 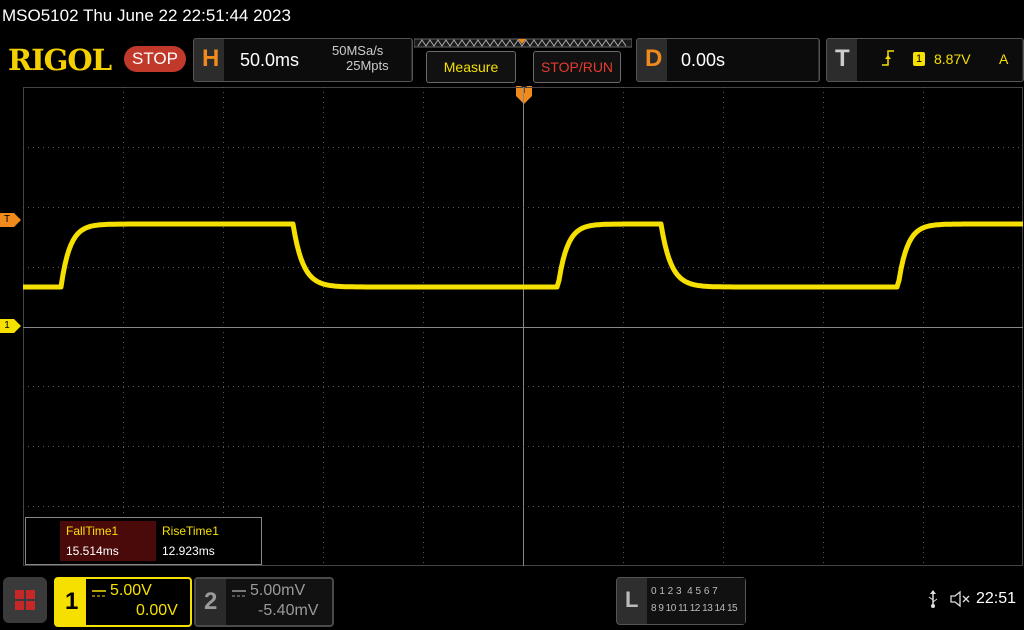 I want to click on measurement-value: 15.514ms, so click(x=92, y=551).